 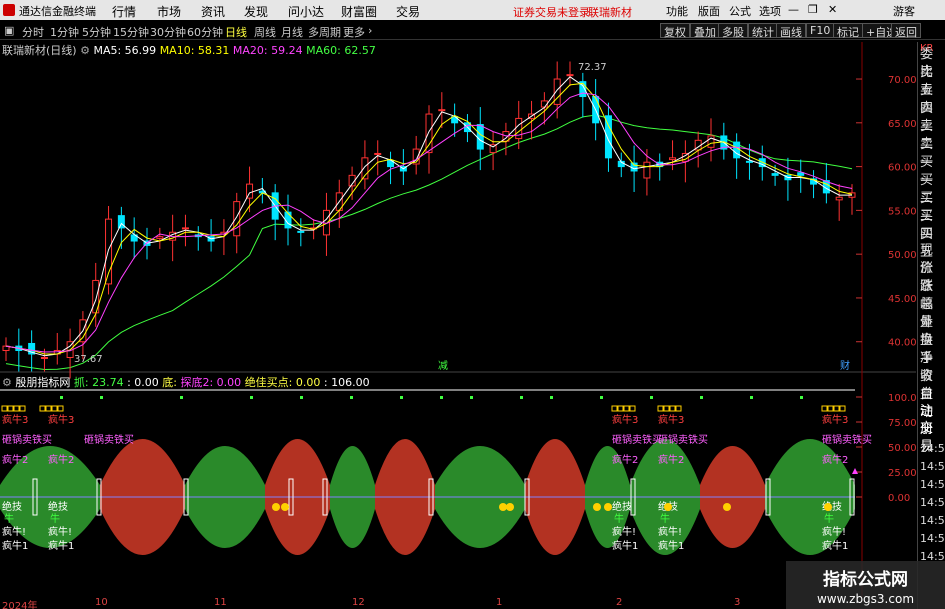 I want to click on ma60-label: MA60: 62.57, so click(x=341, y=50).